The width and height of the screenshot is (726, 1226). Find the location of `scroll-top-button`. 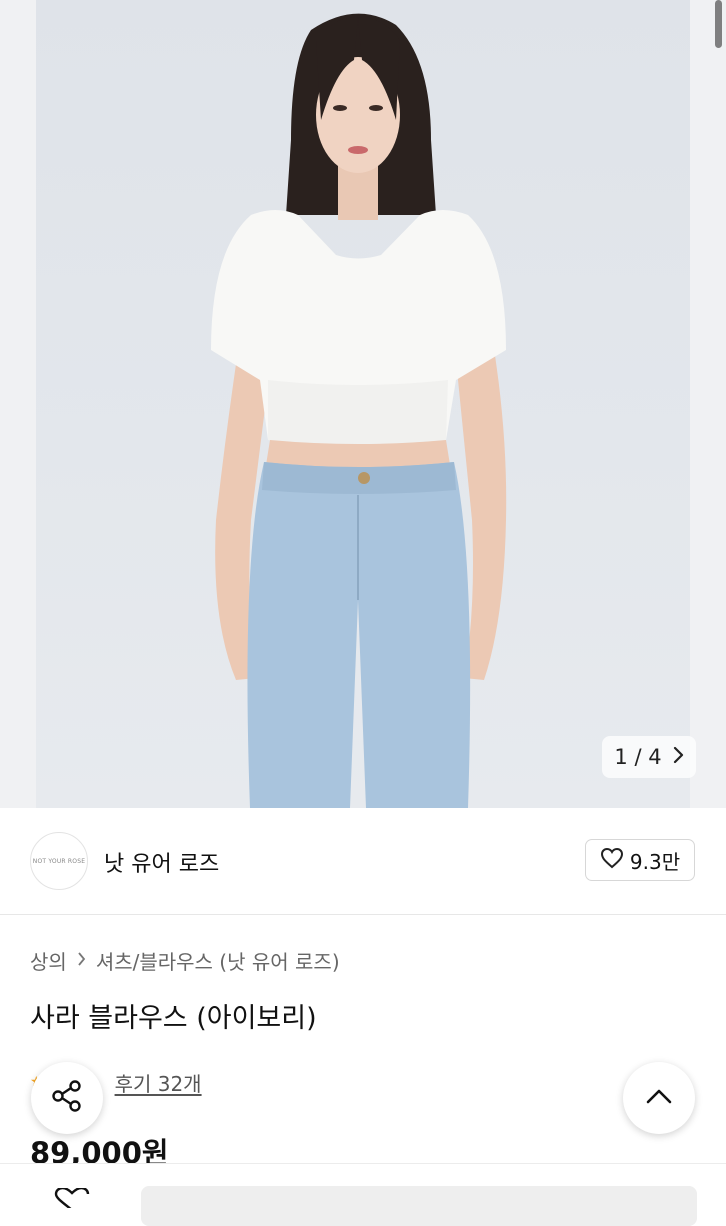

scroll-top-button is located at coordinates (659, 1098).